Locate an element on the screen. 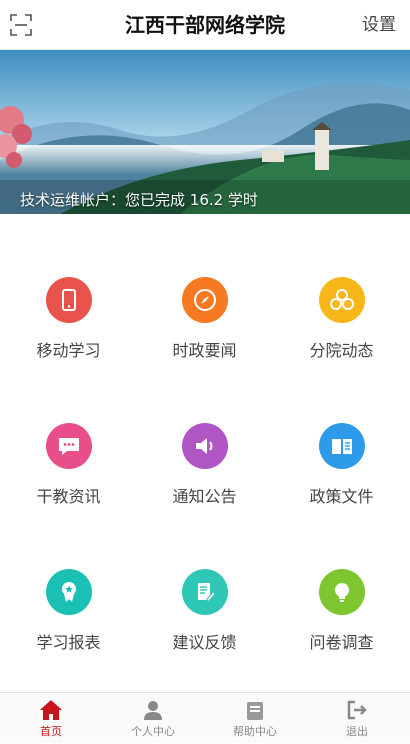  mobile-phone-icon is located at coordinates (68, 300).